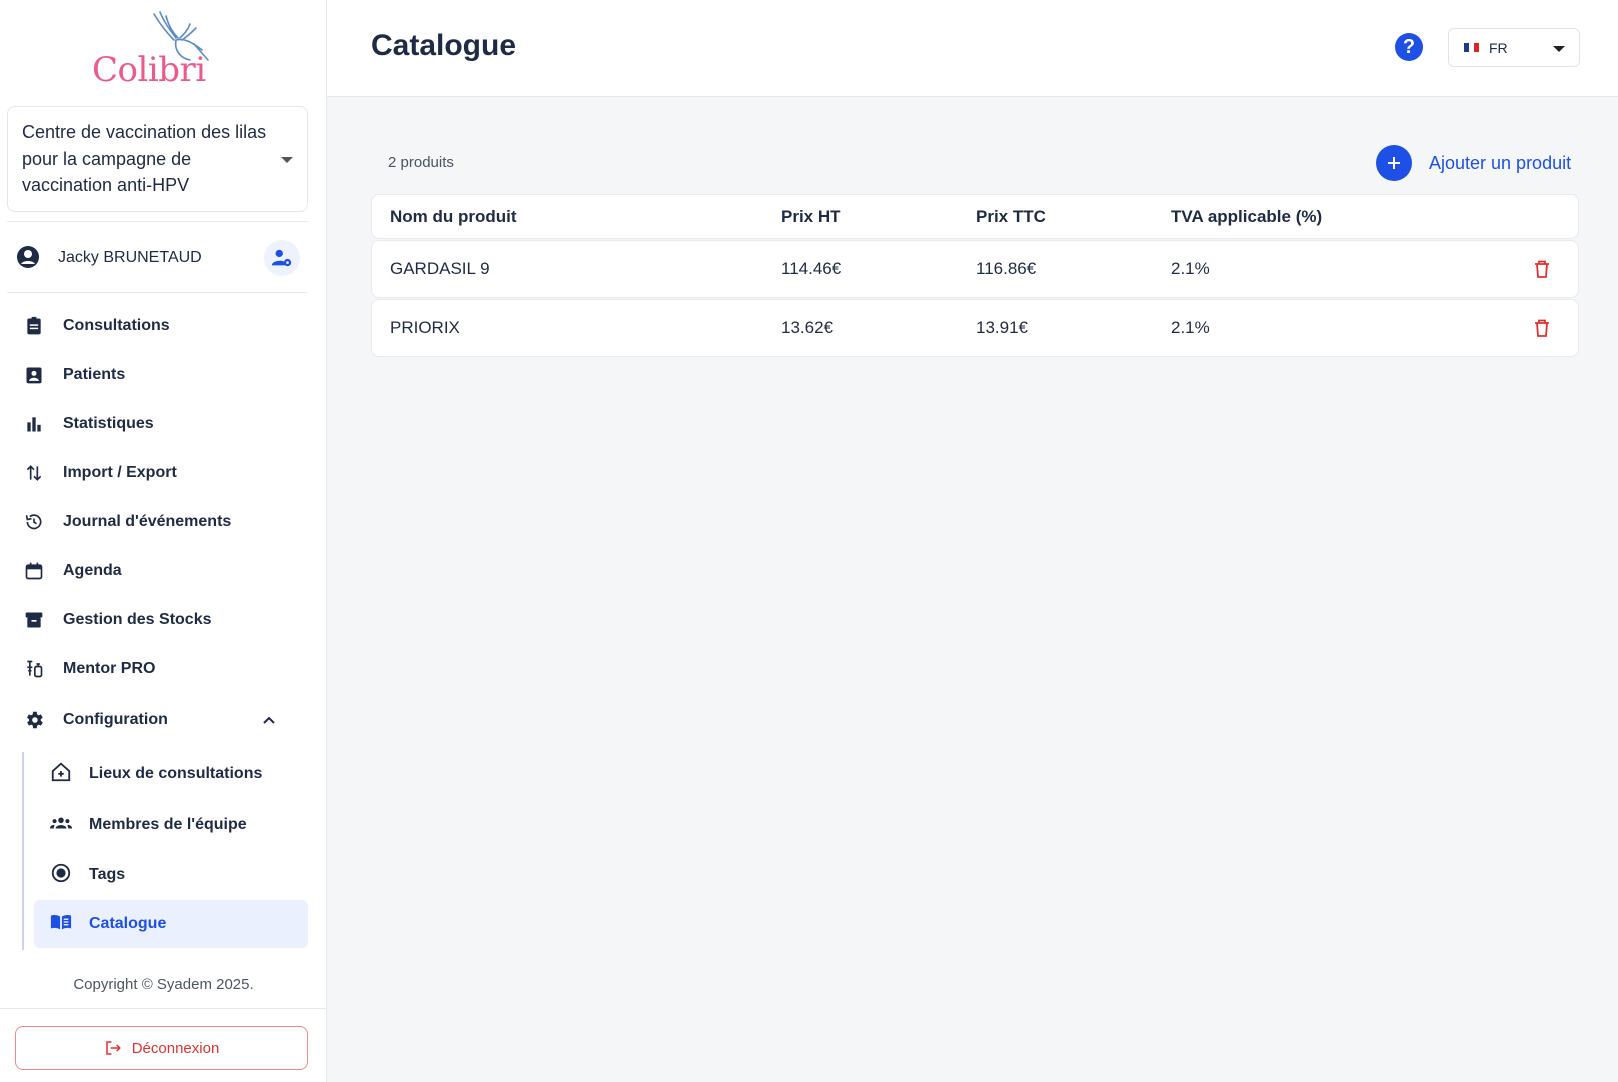 This screenshot has height=1082, width=1618. Describe the element at coordinates (167, 571) in the screenshot. I see `nav-item-agenda: Agenda` at that location.